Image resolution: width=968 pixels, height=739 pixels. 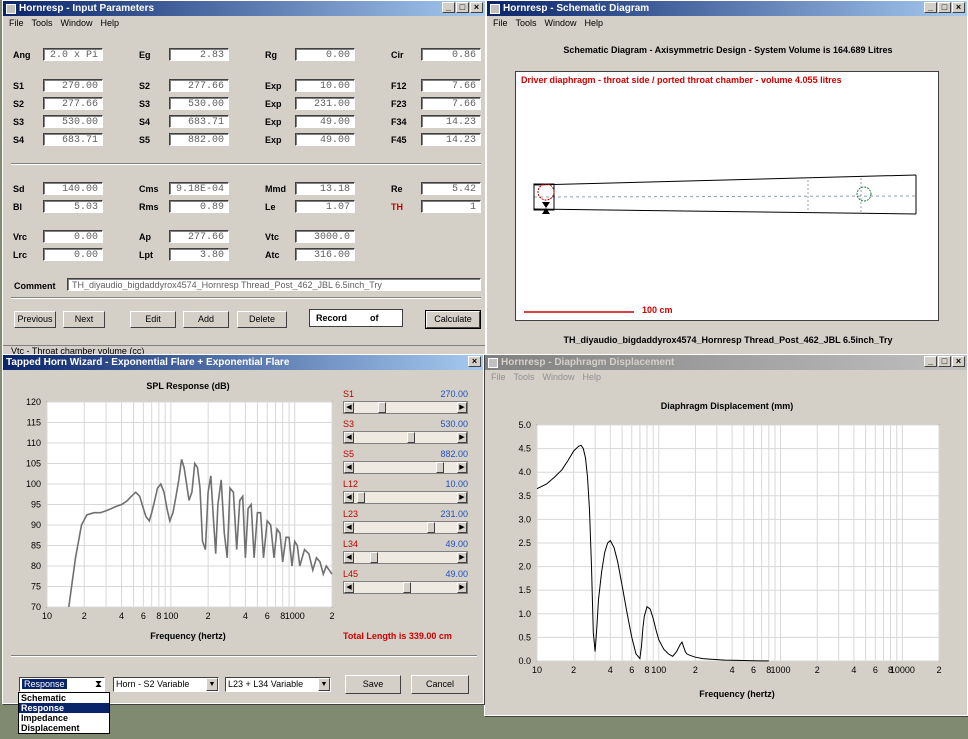 What do you see at coordinates (325, 254) in the screenshot?
I see `param-field-atc: 316.00` at bounding box center [325, 254].